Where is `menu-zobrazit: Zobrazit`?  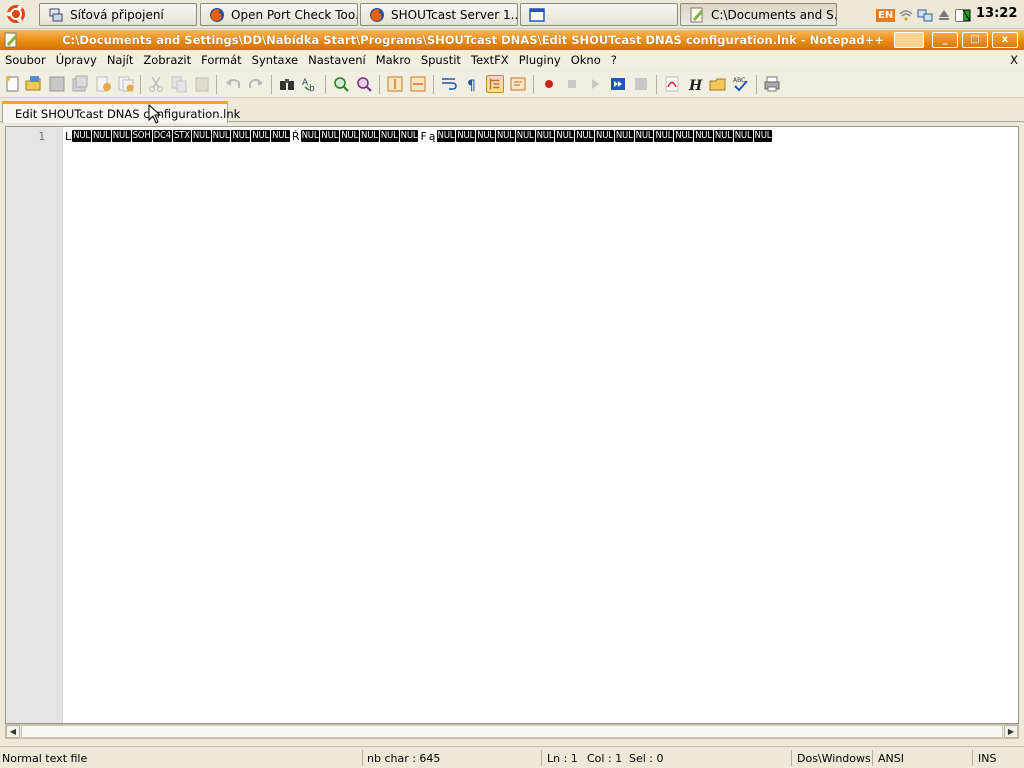
menu-zobrazit: Zobrazit is located at coordinates (167, 60).